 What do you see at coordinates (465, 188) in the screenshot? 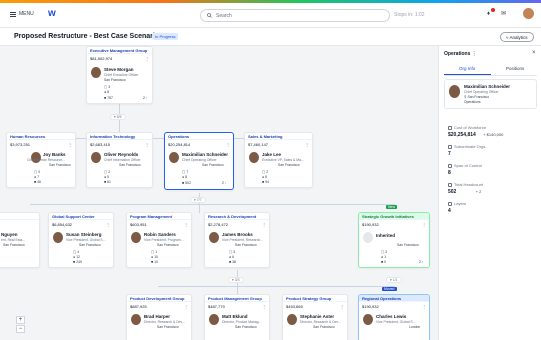
I see `kpi-total-headcount: Total Headcount 502 + 2` at bounding box center [465, 188].